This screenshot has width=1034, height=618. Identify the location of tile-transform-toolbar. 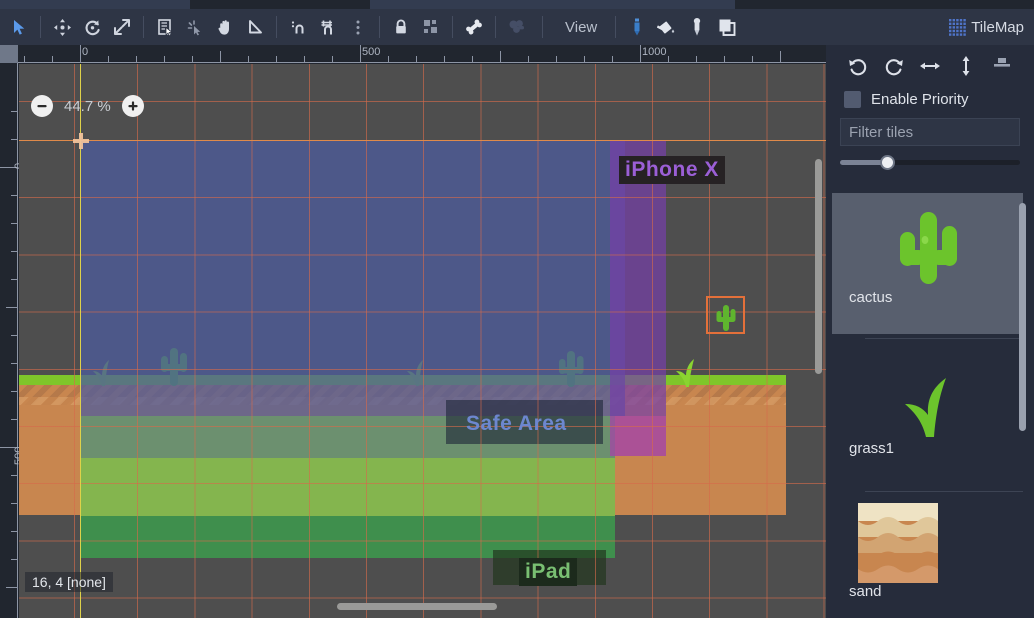
(930, 66).